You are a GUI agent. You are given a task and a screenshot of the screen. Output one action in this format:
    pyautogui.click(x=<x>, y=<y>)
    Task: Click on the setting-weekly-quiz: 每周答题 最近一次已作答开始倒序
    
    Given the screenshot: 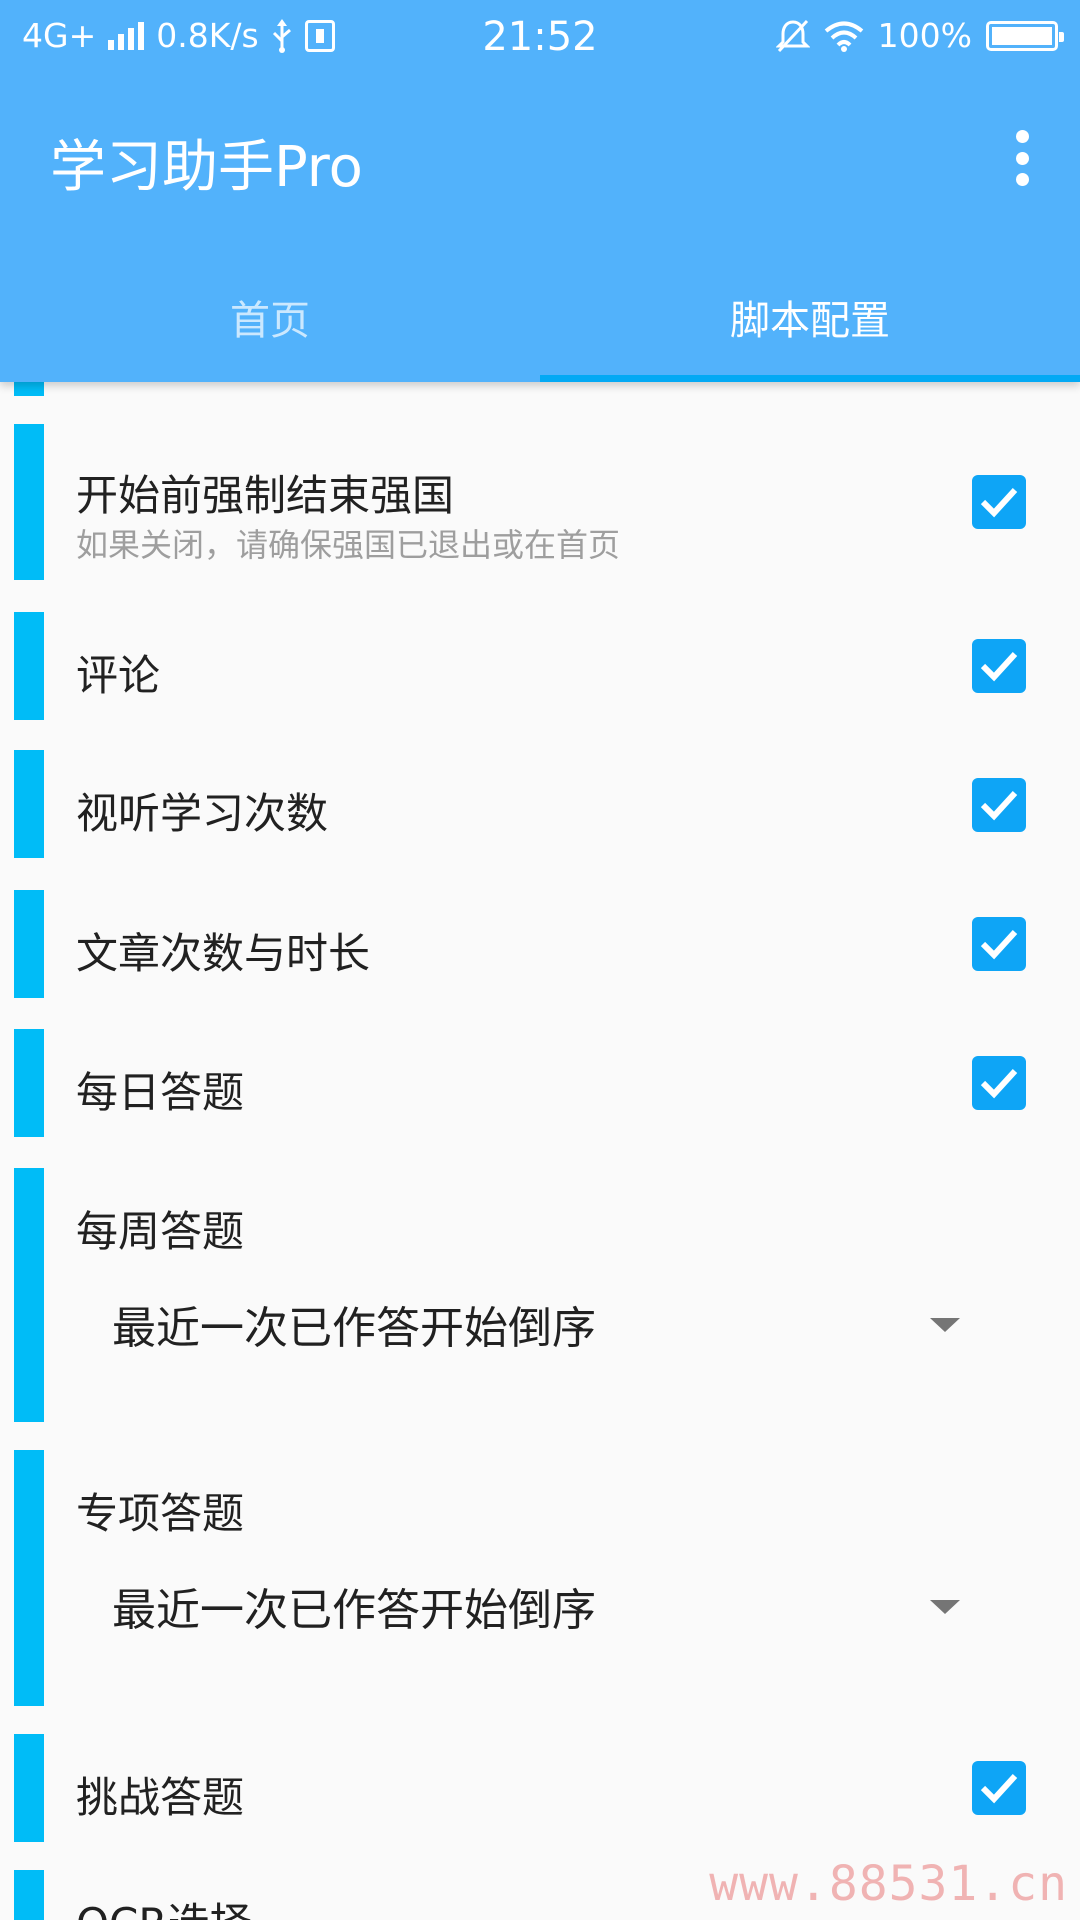 What is the action you would take?
    pyautogui.click(x=540, y=1295)
    